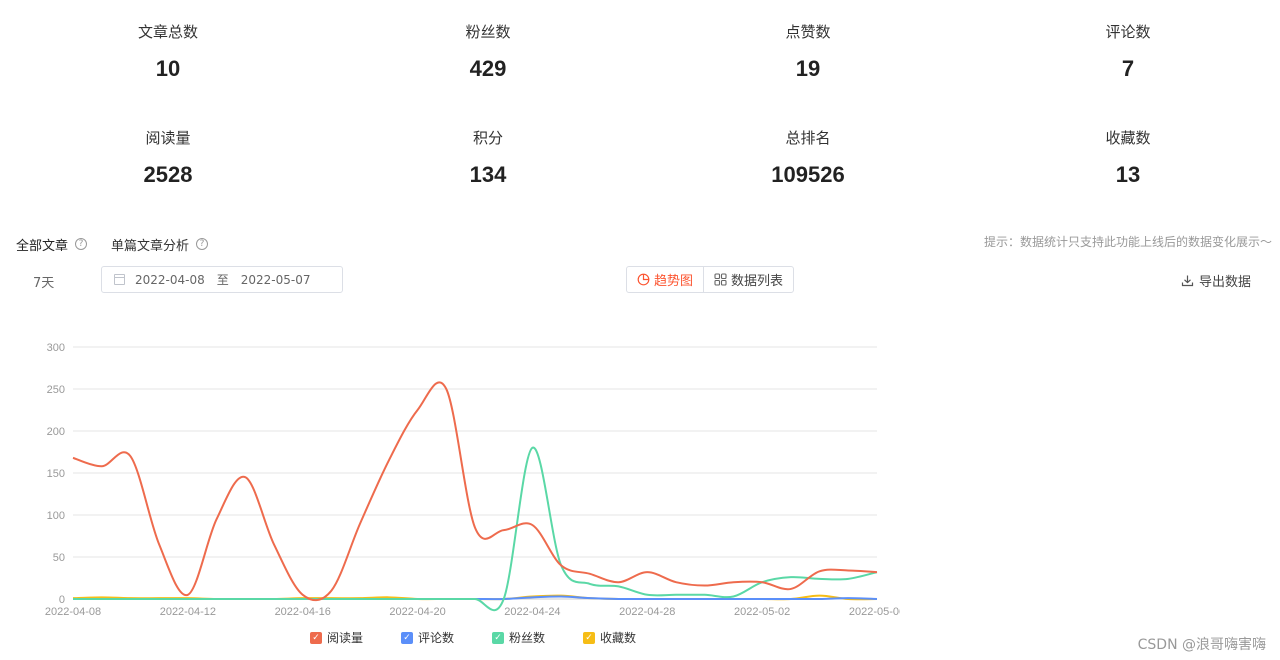 Image resolution: width=1280 pixels, height=660 pixels. Describe the element at coordinates (56, 390) in the screenshot. I see `y-tick-label: 250` at that location.